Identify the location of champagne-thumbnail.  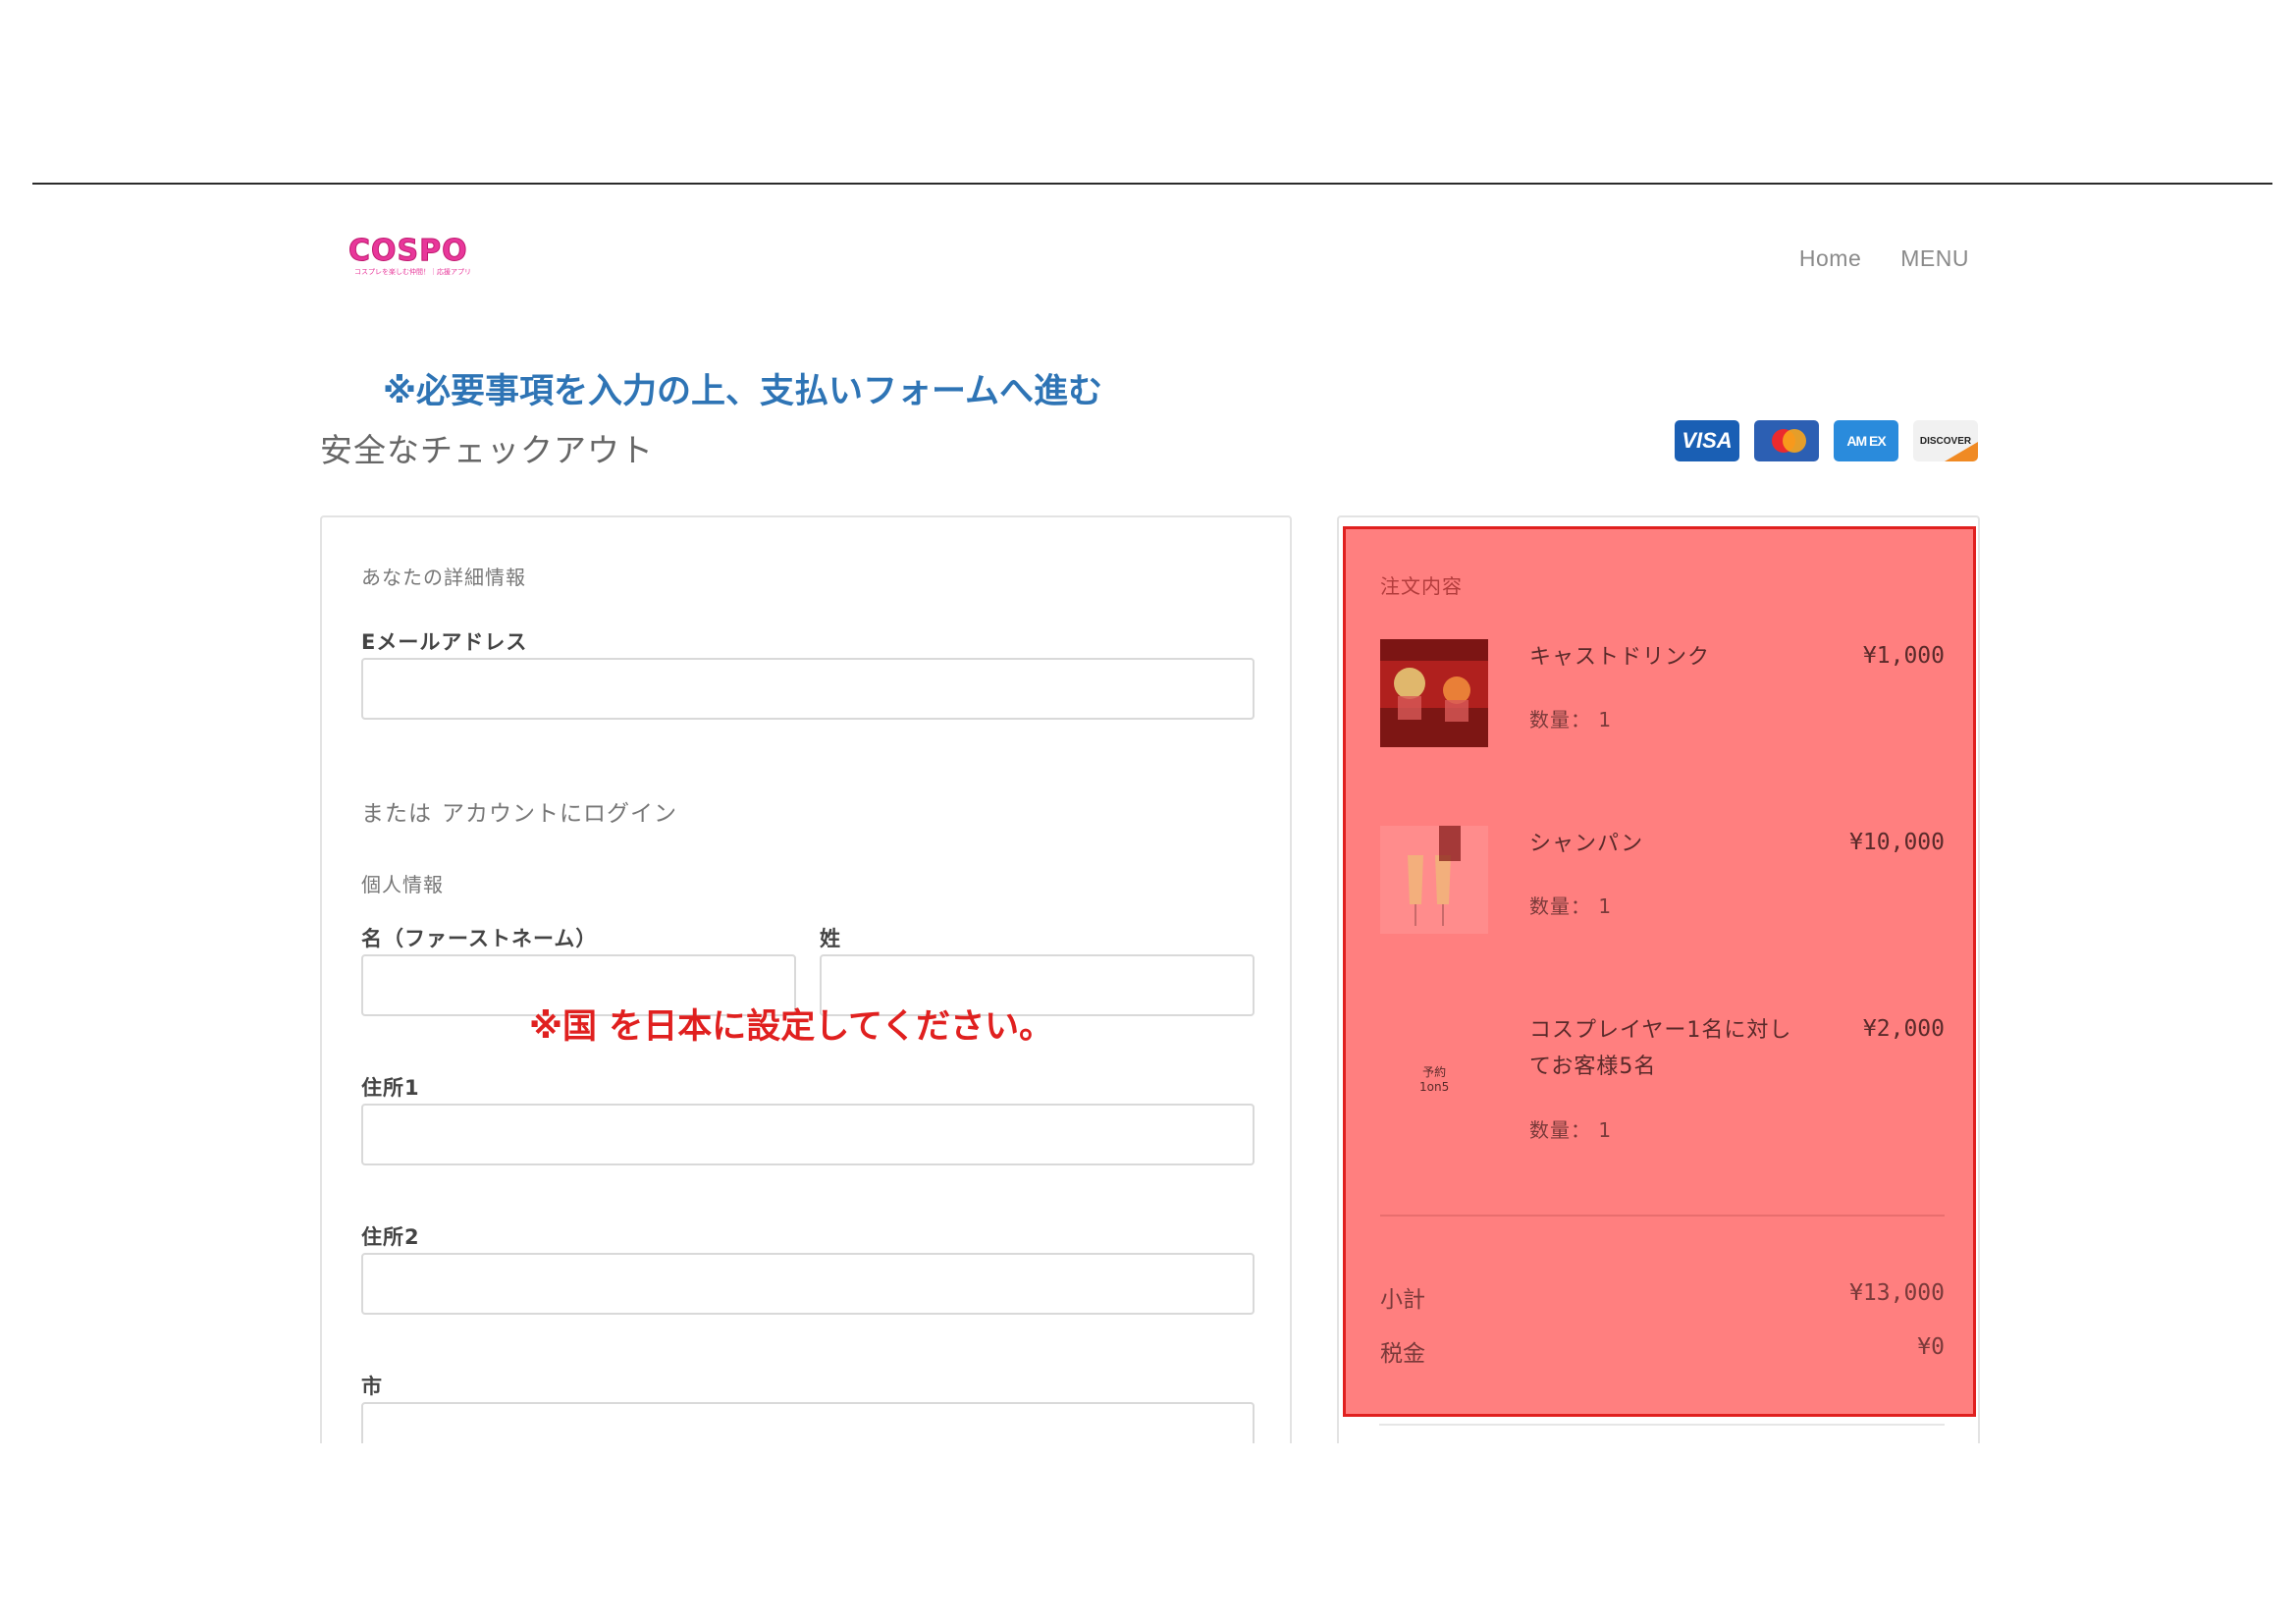
(1434, 880).